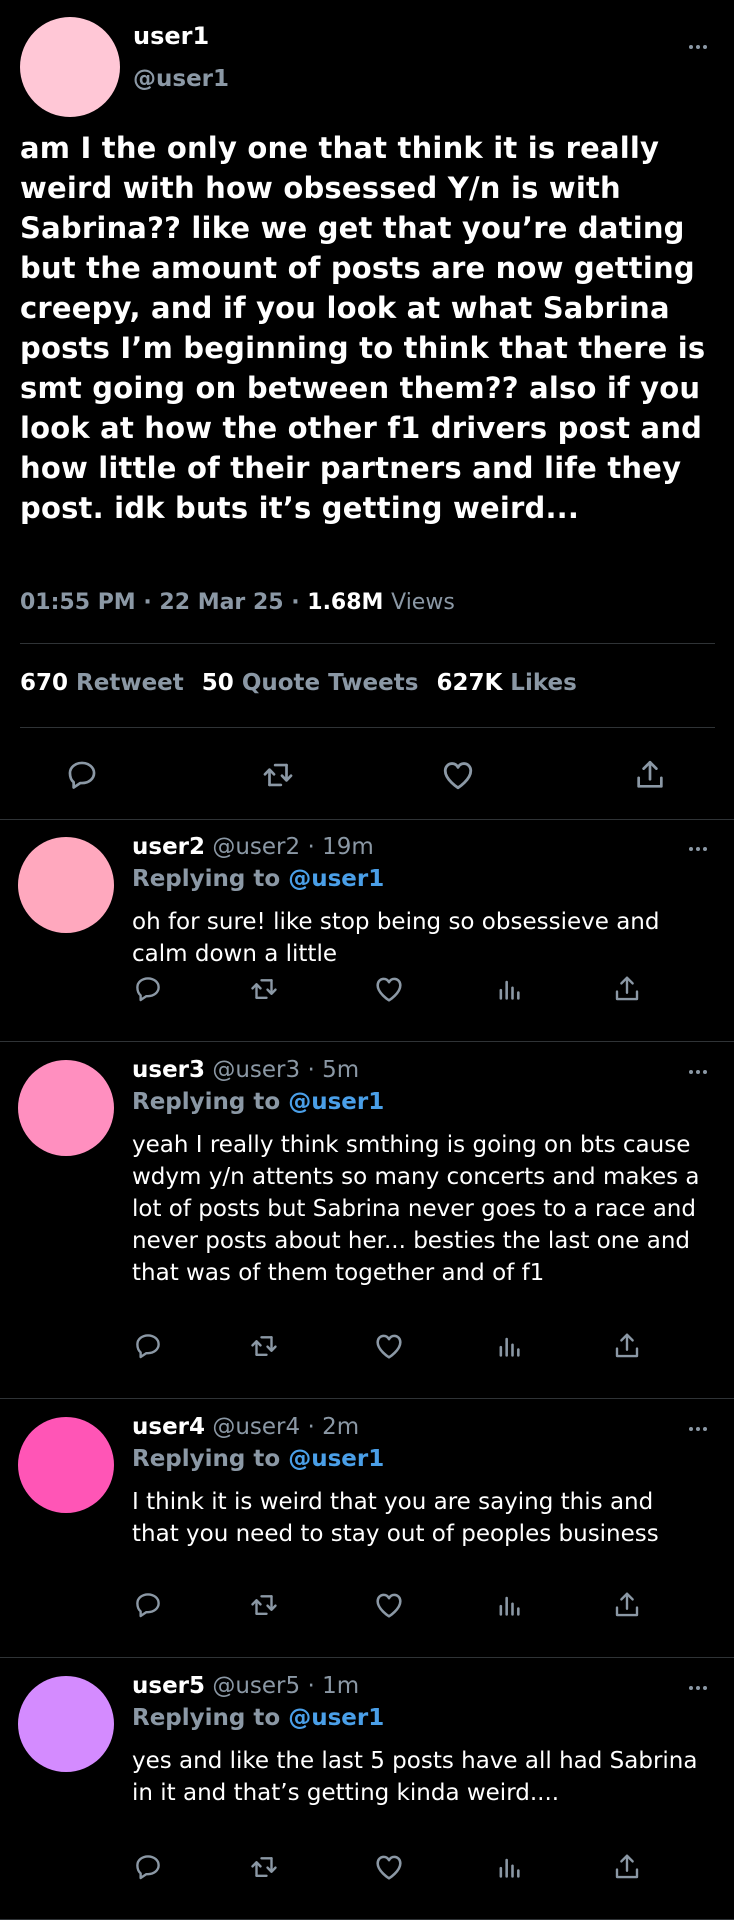 The image size is (734, 1920). I want to click on author-handle: @user3, so click(256, 1070).